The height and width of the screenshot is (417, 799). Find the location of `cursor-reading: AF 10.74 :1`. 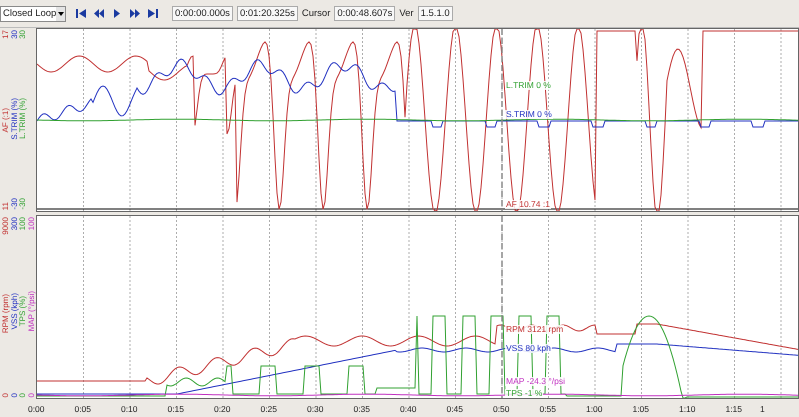

cursor-reading: AF 10.74 :1 is located at coordinates (528, 204).